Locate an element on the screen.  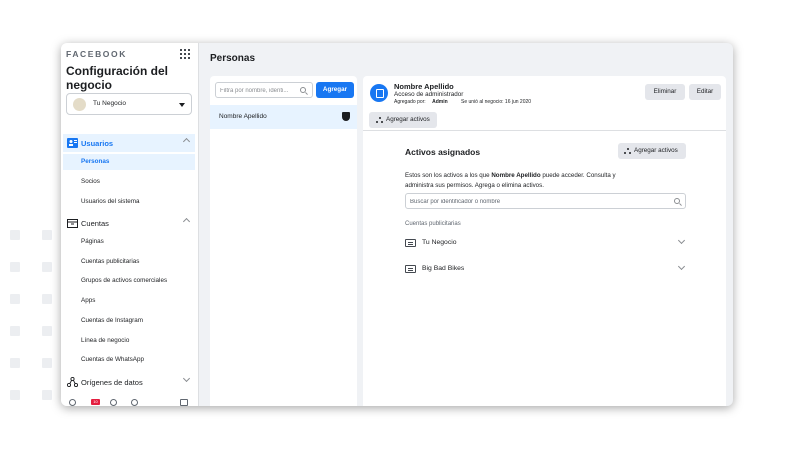
add-assets-button: Agregar activos is located at coordinates (652, 151).